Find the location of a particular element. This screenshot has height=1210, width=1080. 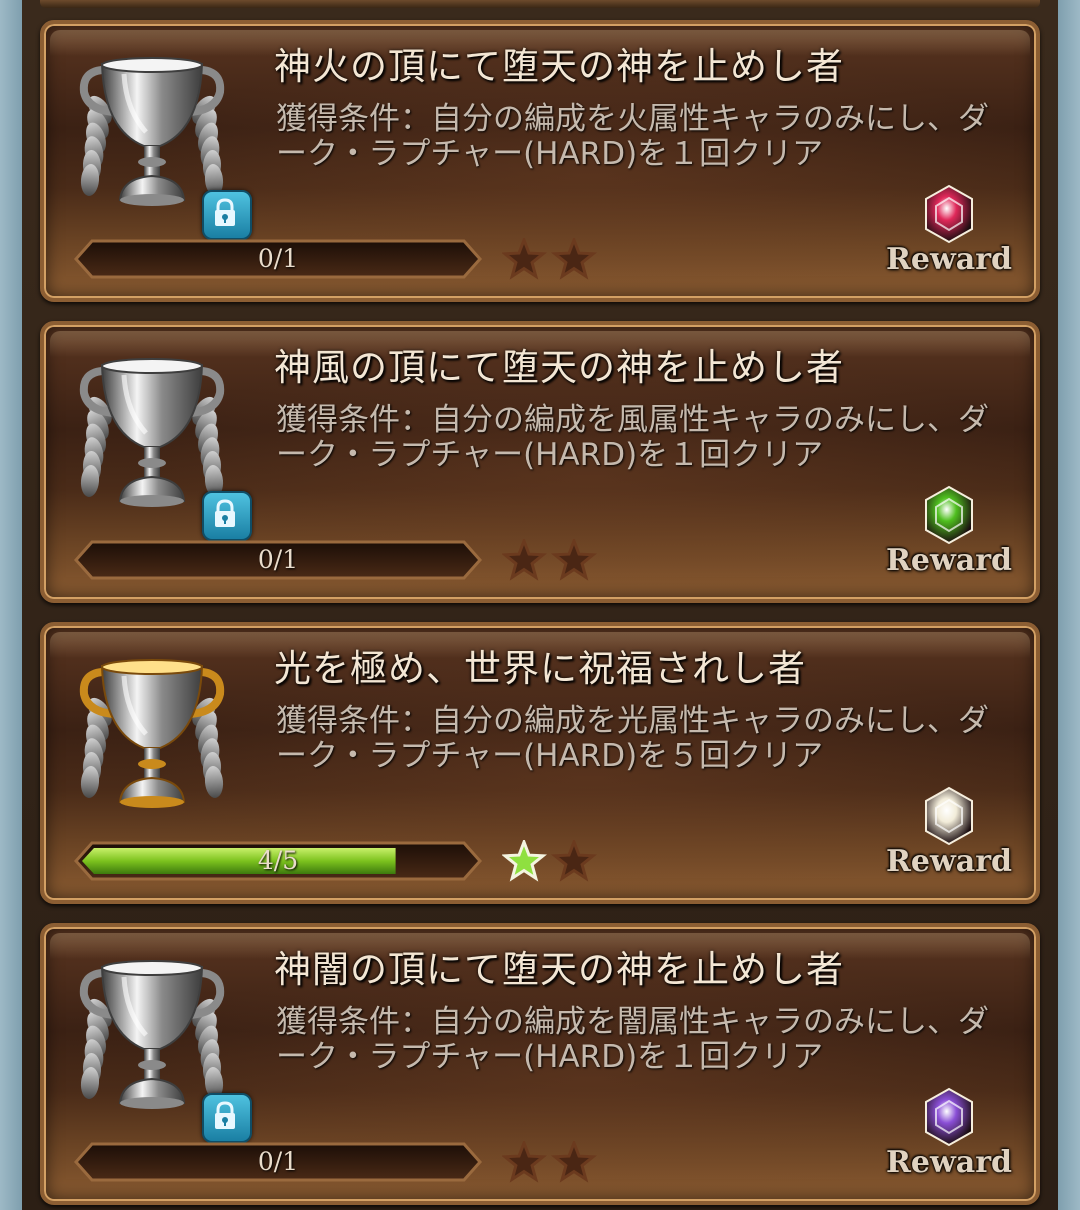

left-border is located at coordinates (11, 605).